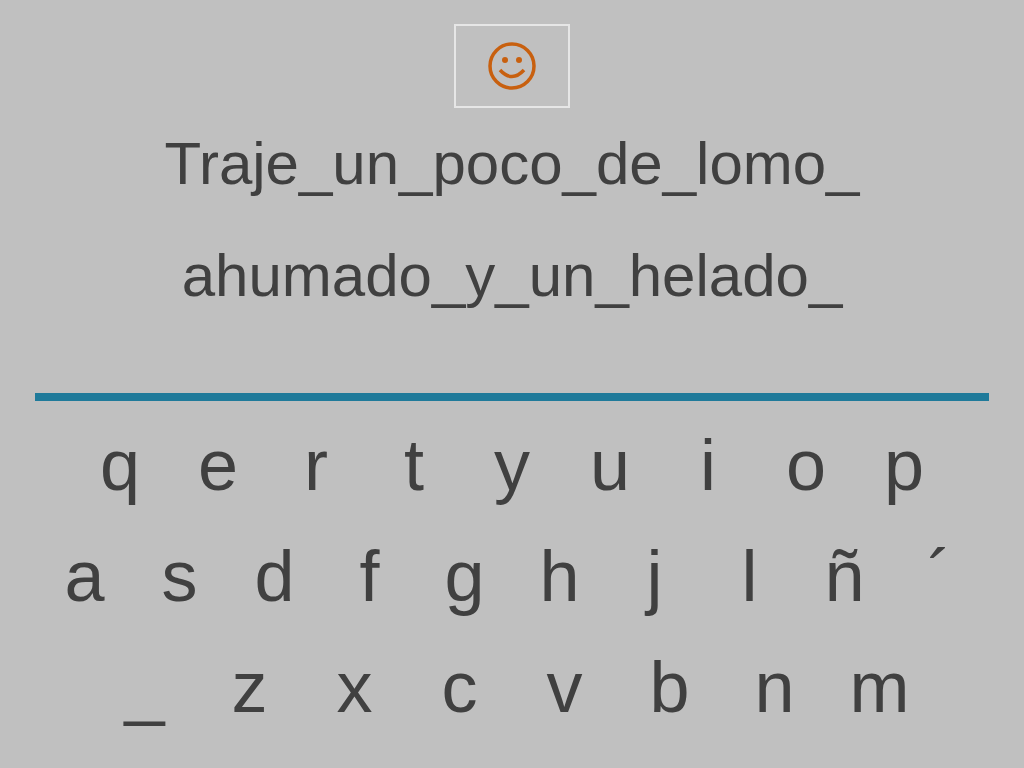  Describe the element at coordinates (84, 576) in the screenshot. I see `letter-key: a` at that location.